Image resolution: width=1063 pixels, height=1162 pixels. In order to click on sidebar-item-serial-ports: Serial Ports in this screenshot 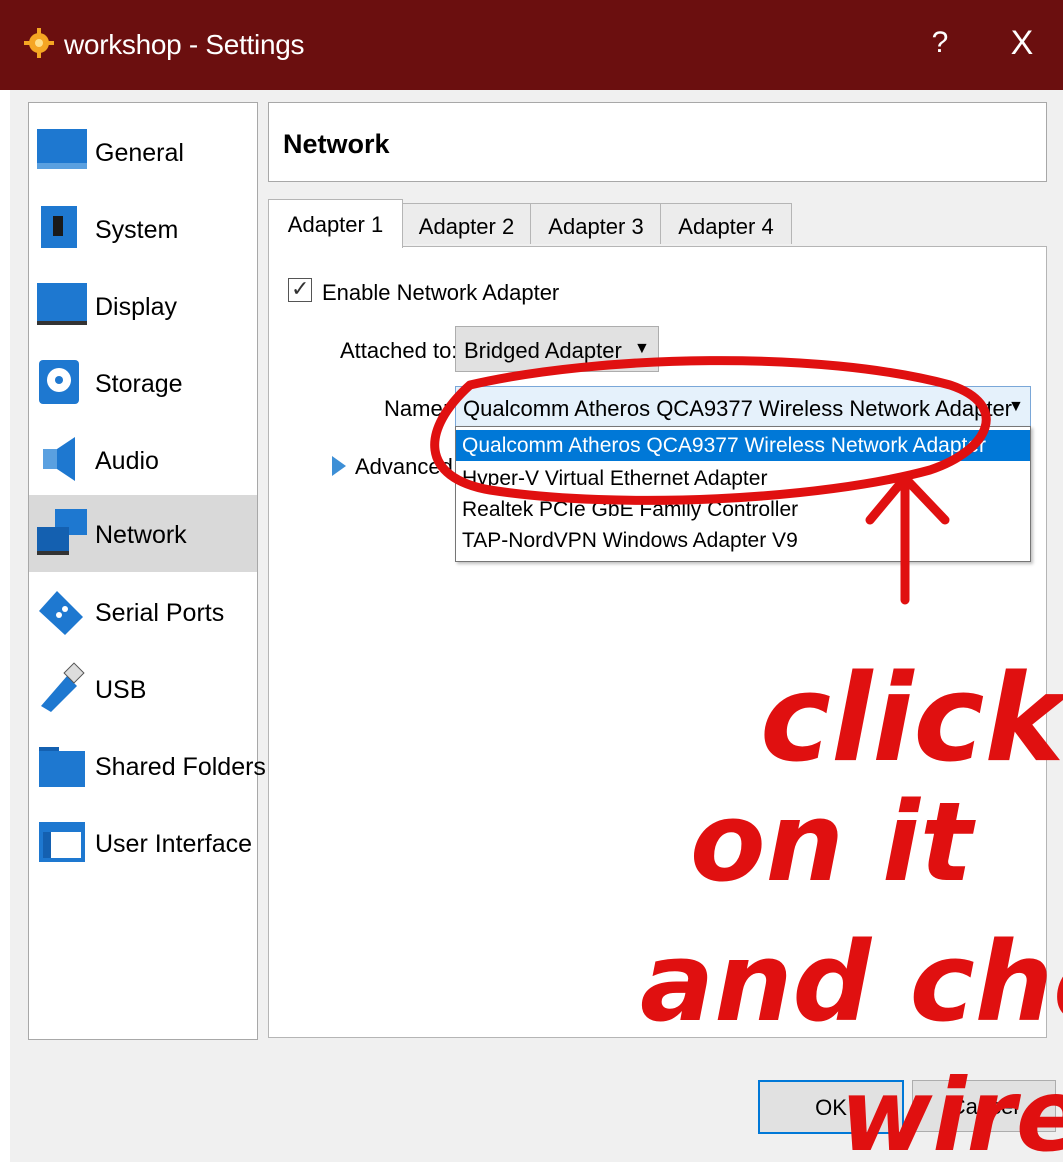, I will do `click(143, 611)`.